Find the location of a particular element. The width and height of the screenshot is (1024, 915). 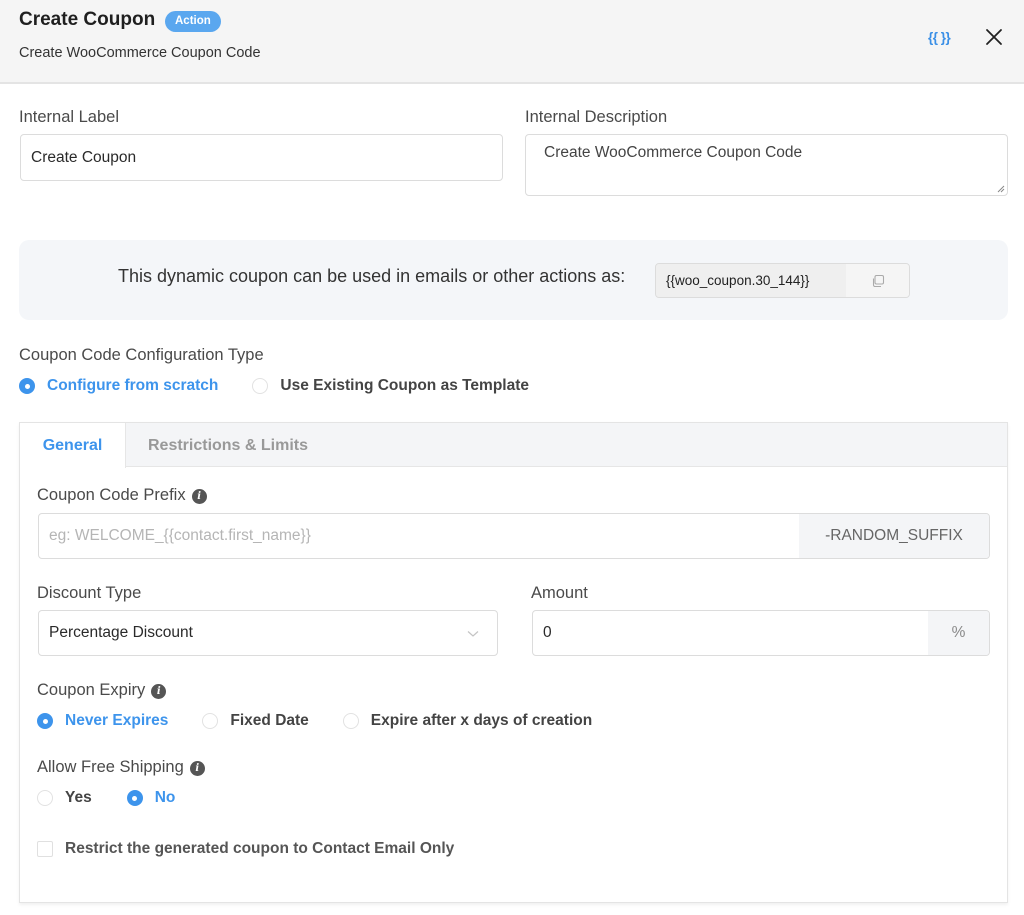

modal-subtitle: Create WooCommerce Coupon Code is located at coordinates (140, 53).